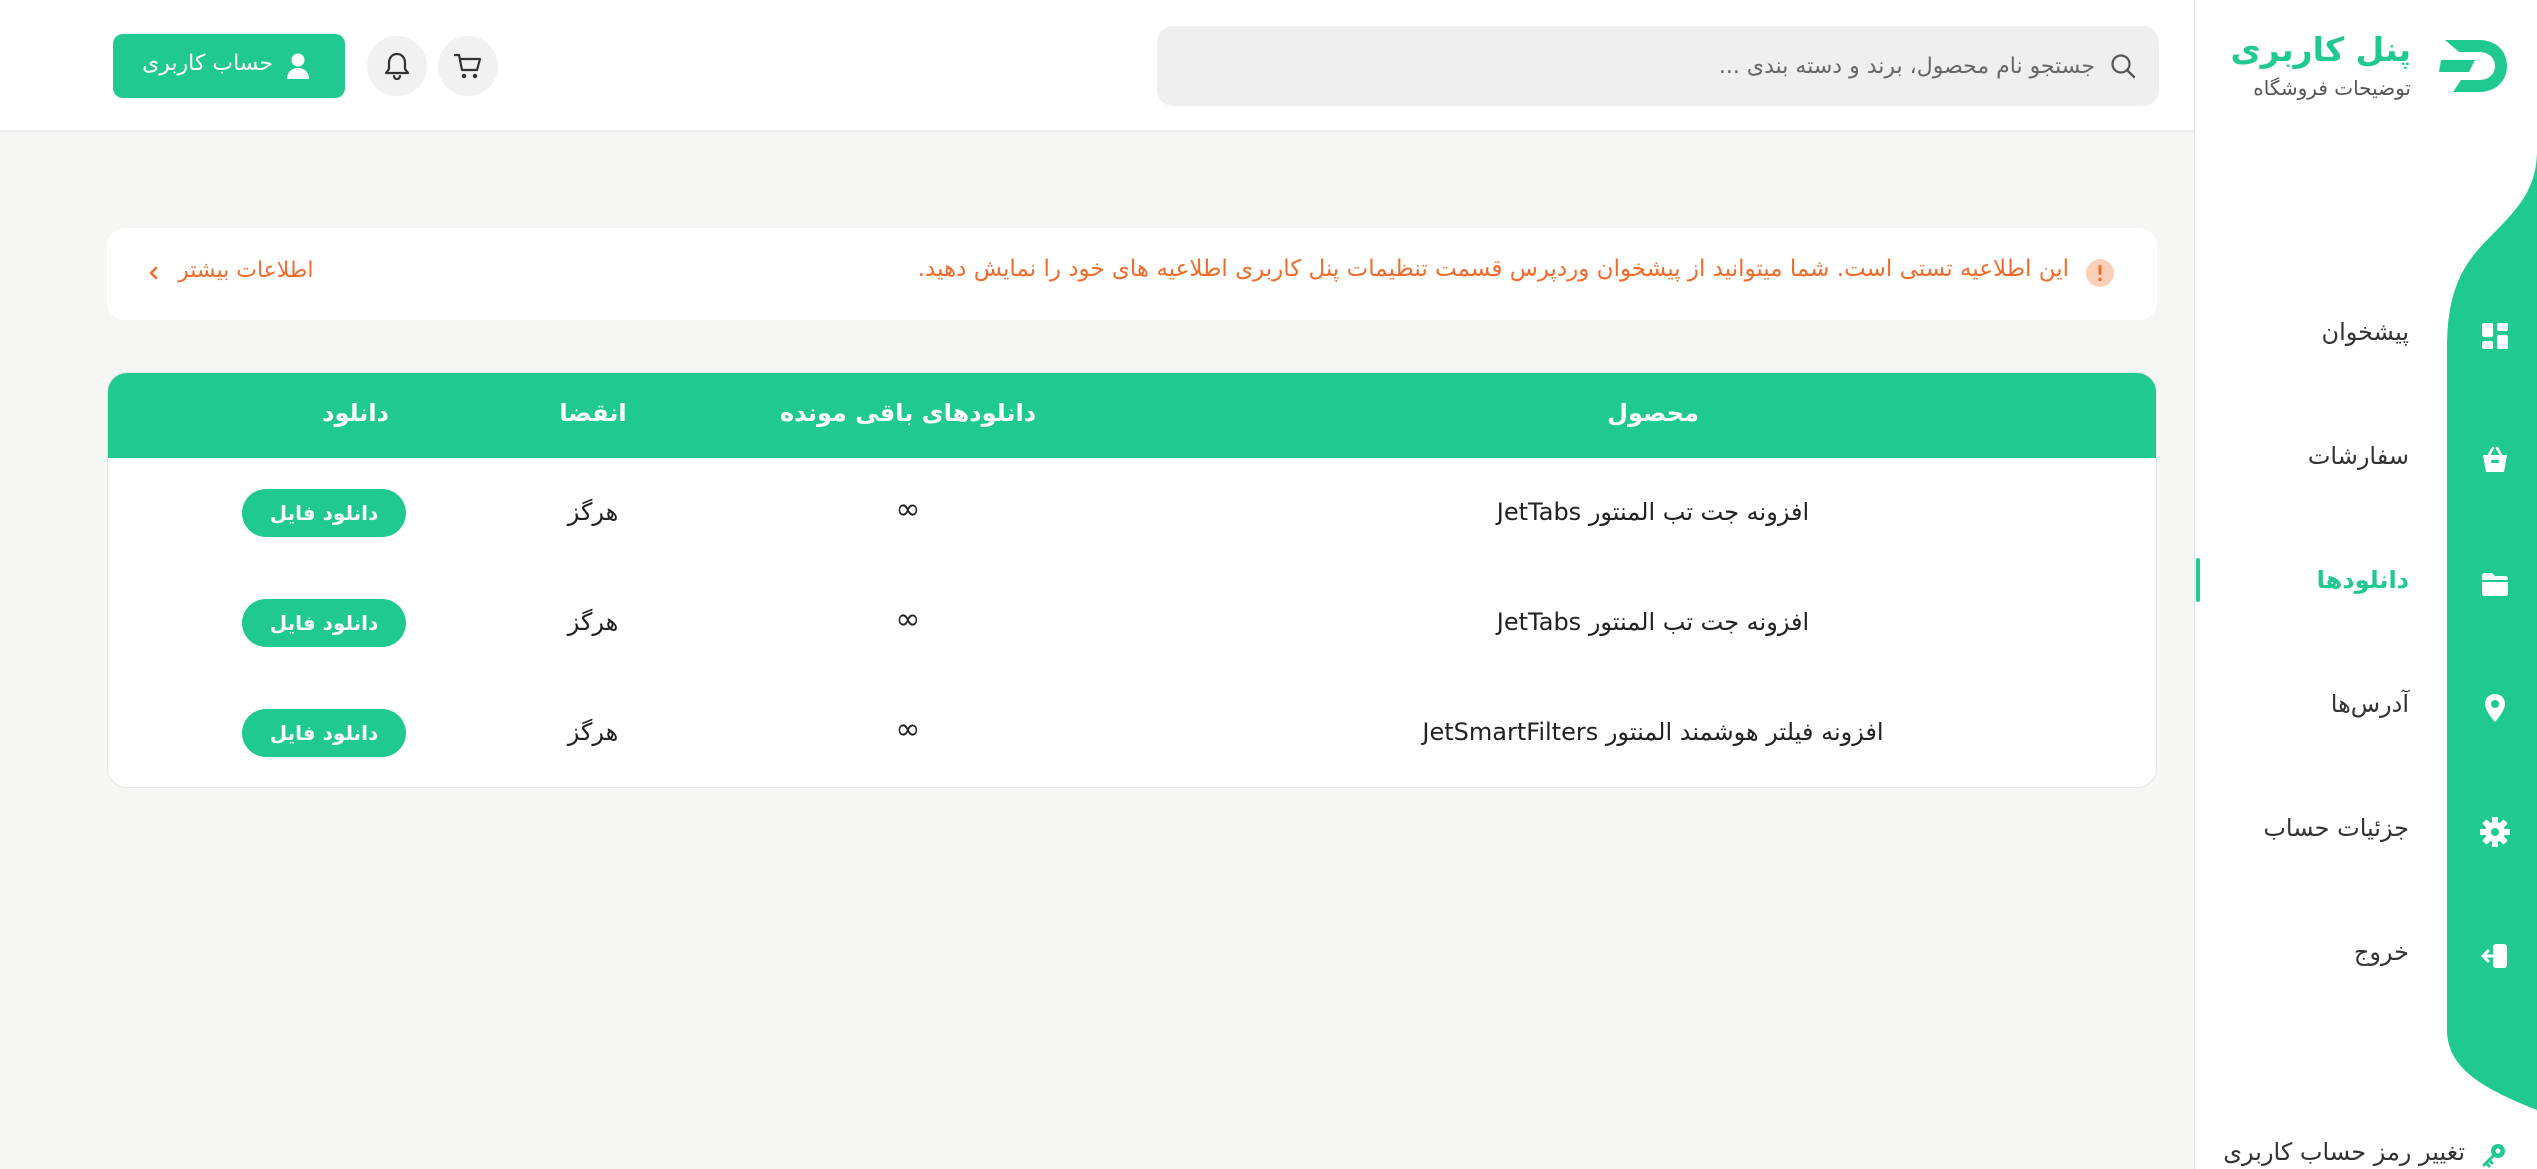 The height and width of the screenshot is (1169, 2537). What do you see at coordinates (207, 63) in the screenshot?
I see `user-account-label: حساب کاربری` at bounding box center [207, 63].